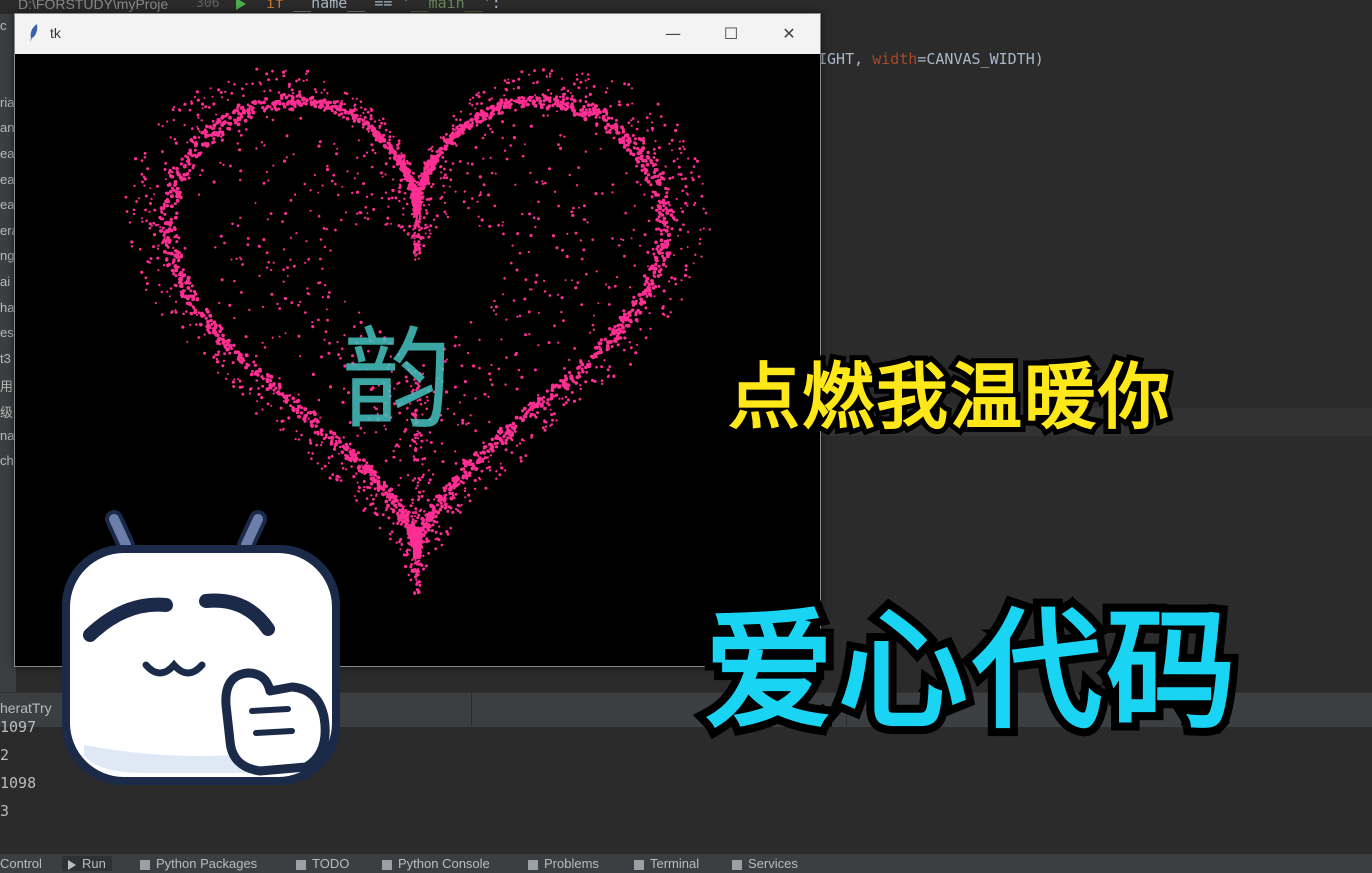  What do you see at coordinates (241, 5) in the screenshot?
I see `run-gutter-icon` at bounding box center [241, 5].